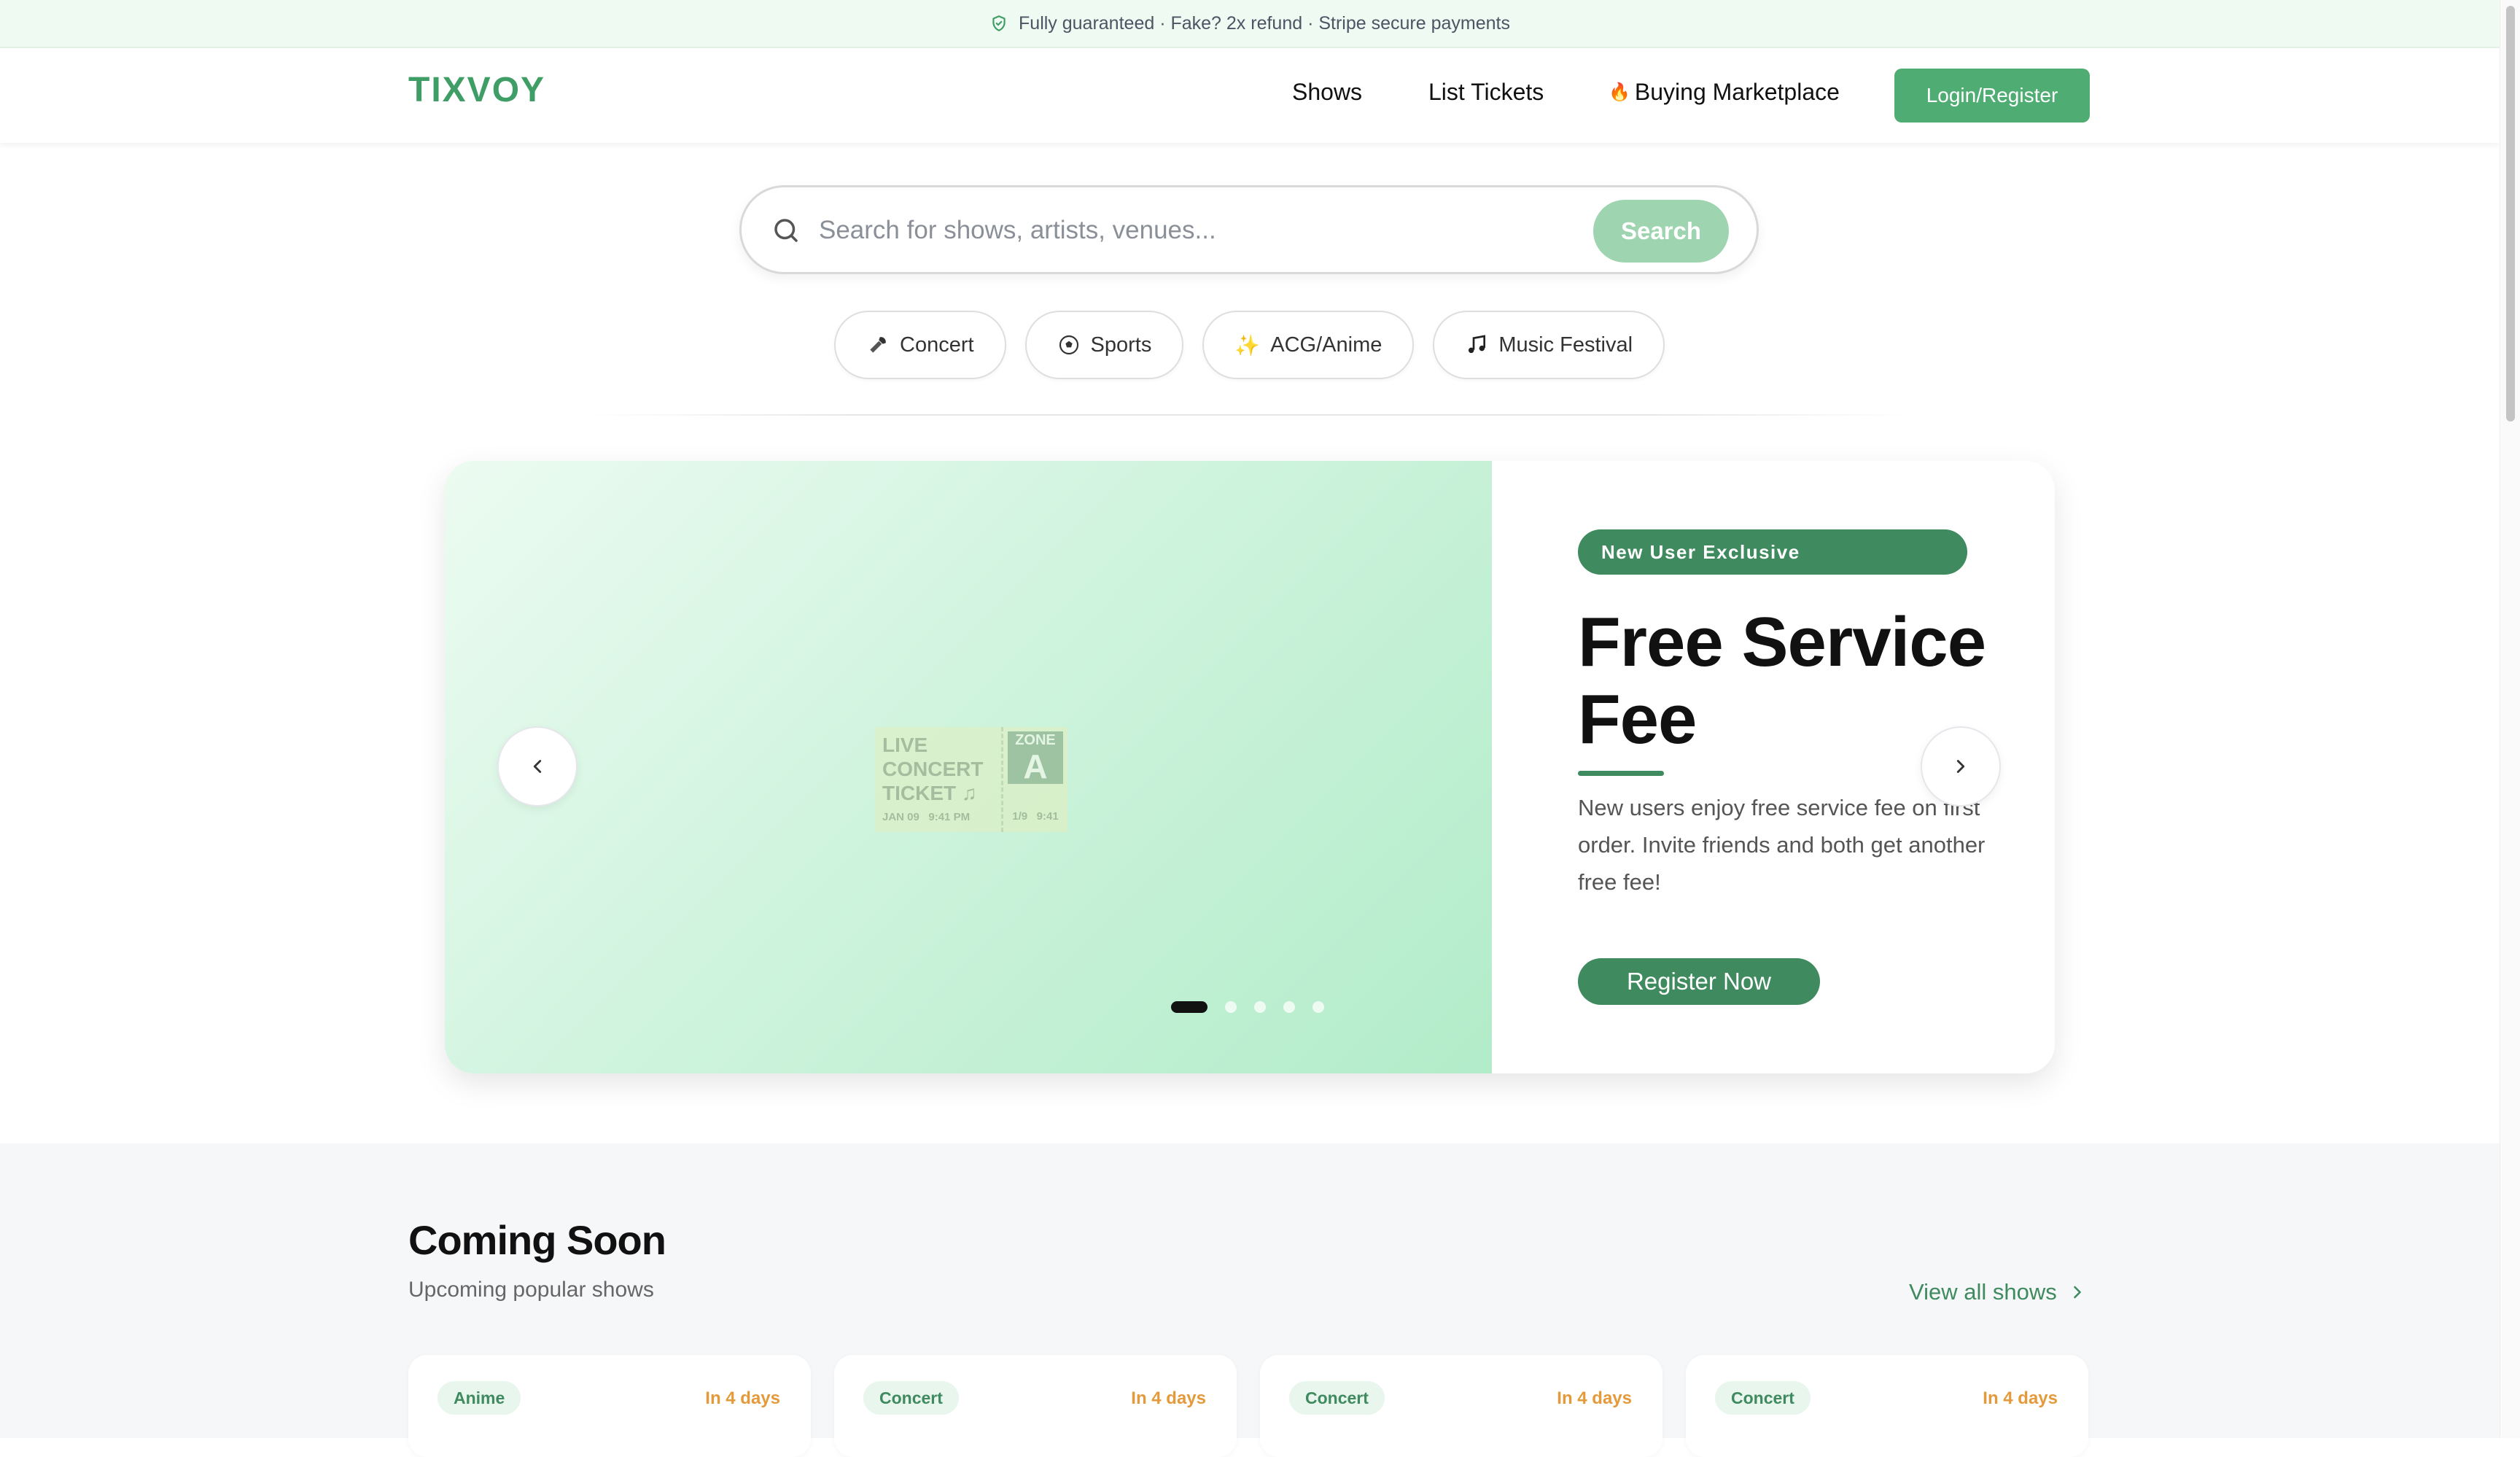 The image size is (2520, 1457). I want to click on coming-soon-subtitle: Upcoming popular shows, so click(531, 1290).